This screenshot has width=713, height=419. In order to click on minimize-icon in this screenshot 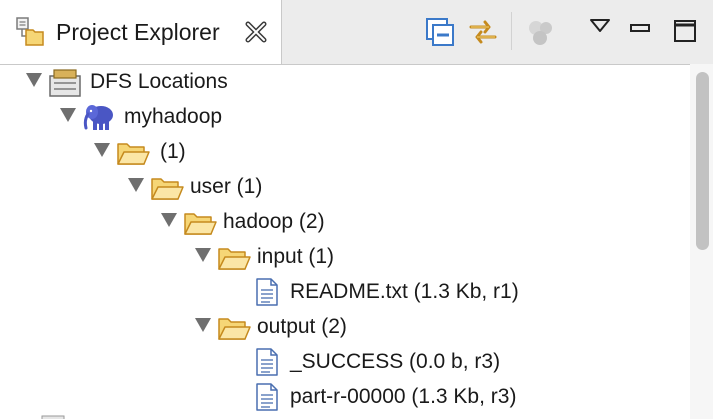, I will do `click(640, 30)`.